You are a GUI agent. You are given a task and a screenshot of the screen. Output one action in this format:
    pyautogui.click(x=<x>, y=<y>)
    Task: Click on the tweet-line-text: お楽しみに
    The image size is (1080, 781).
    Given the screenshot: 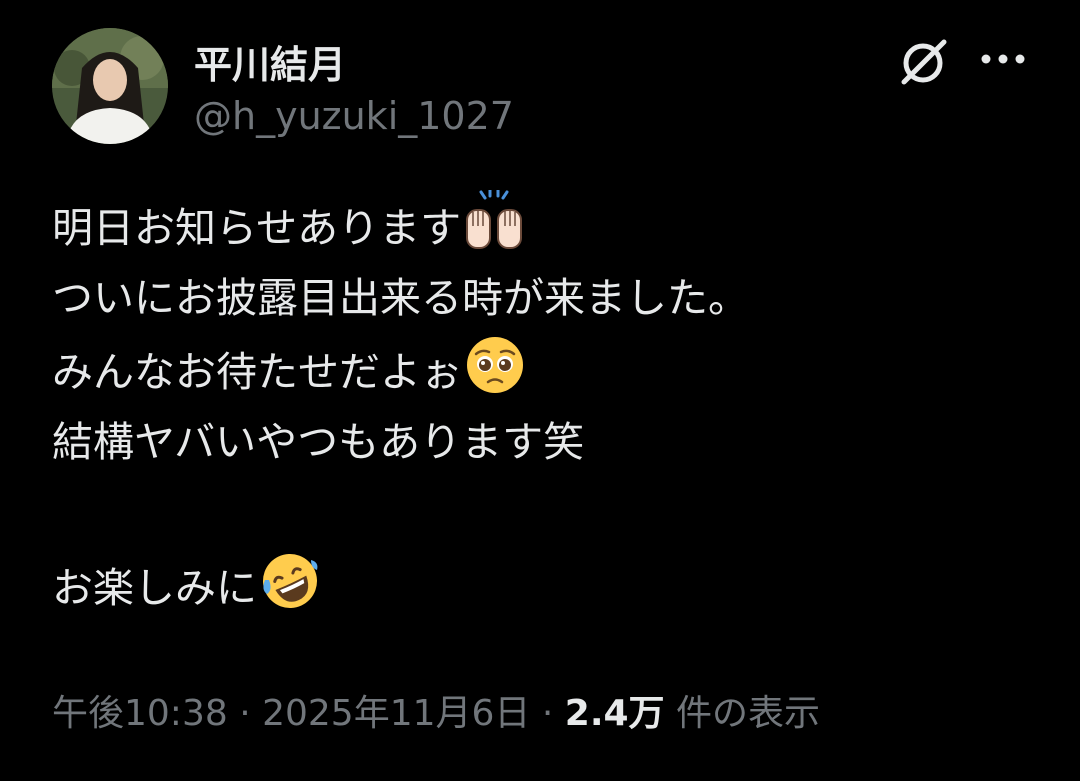 What is the action you would take?
    pyautogui.click(x=154, y=588)
    